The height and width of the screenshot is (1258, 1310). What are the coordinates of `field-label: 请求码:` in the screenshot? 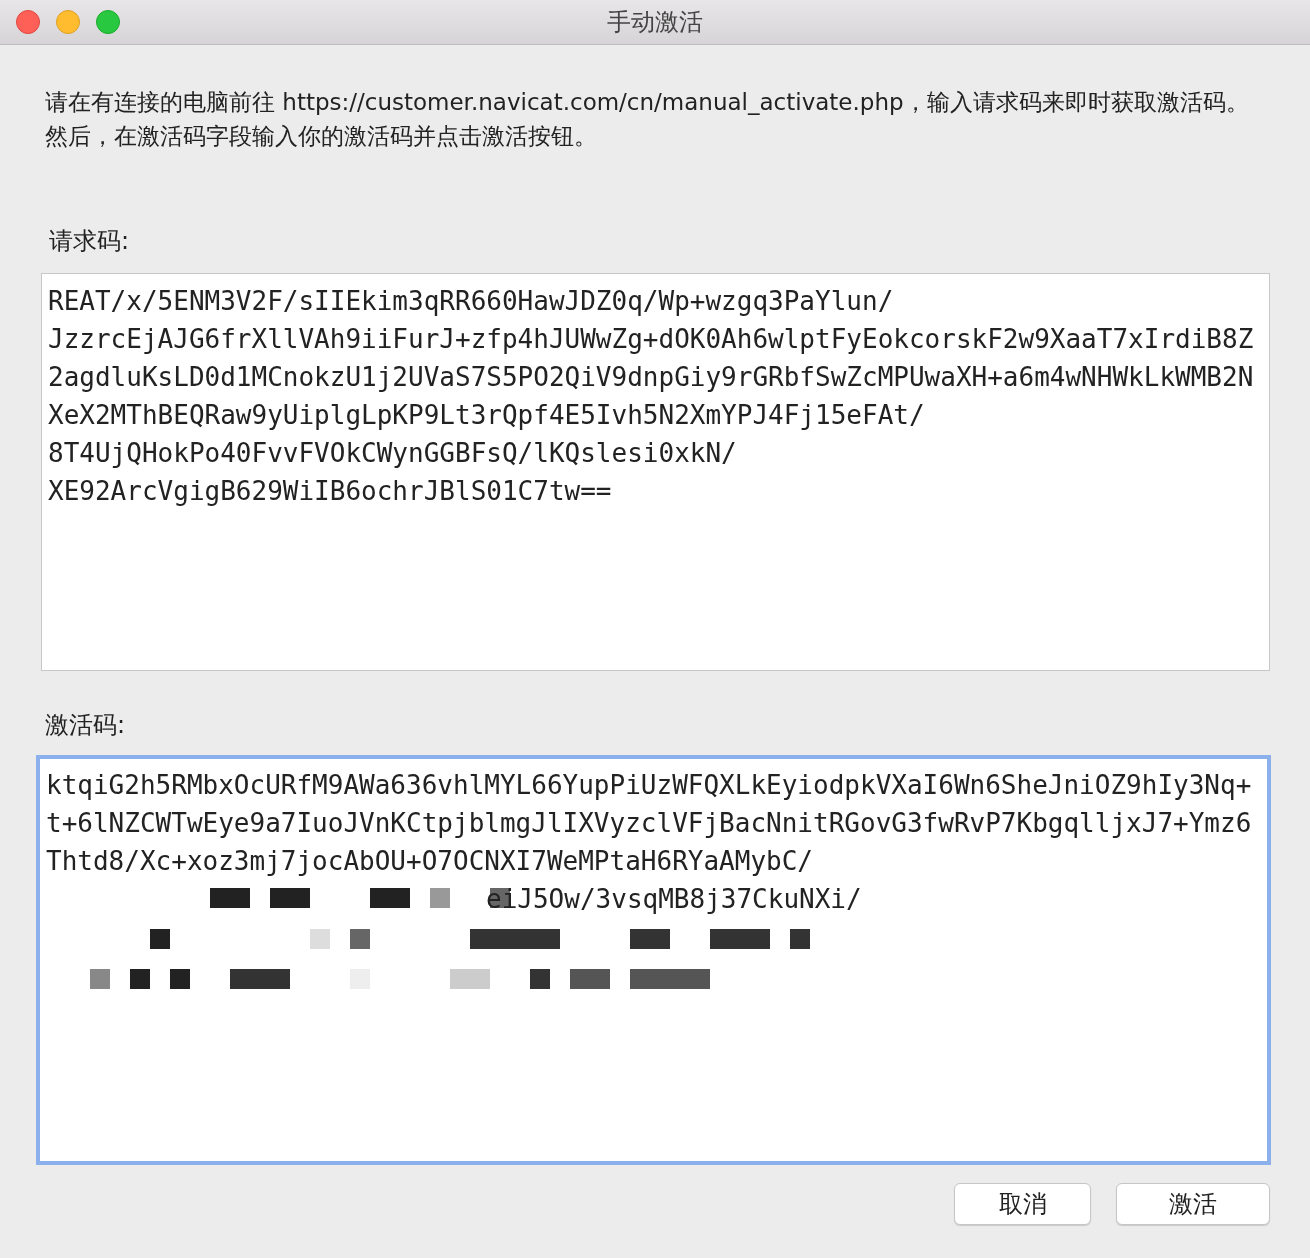 It's located at (90, 241).